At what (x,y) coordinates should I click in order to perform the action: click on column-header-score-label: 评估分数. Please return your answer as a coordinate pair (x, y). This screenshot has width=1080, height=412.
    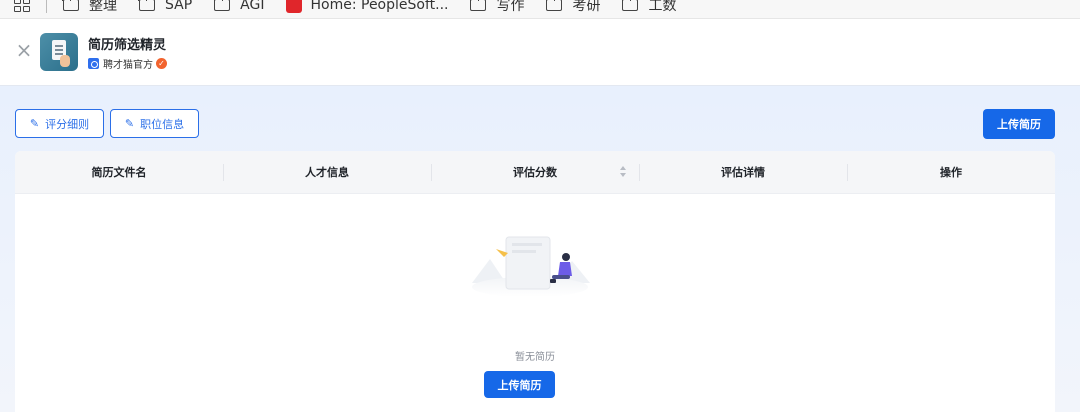
    Looking at the image, I should click on (535, 172).